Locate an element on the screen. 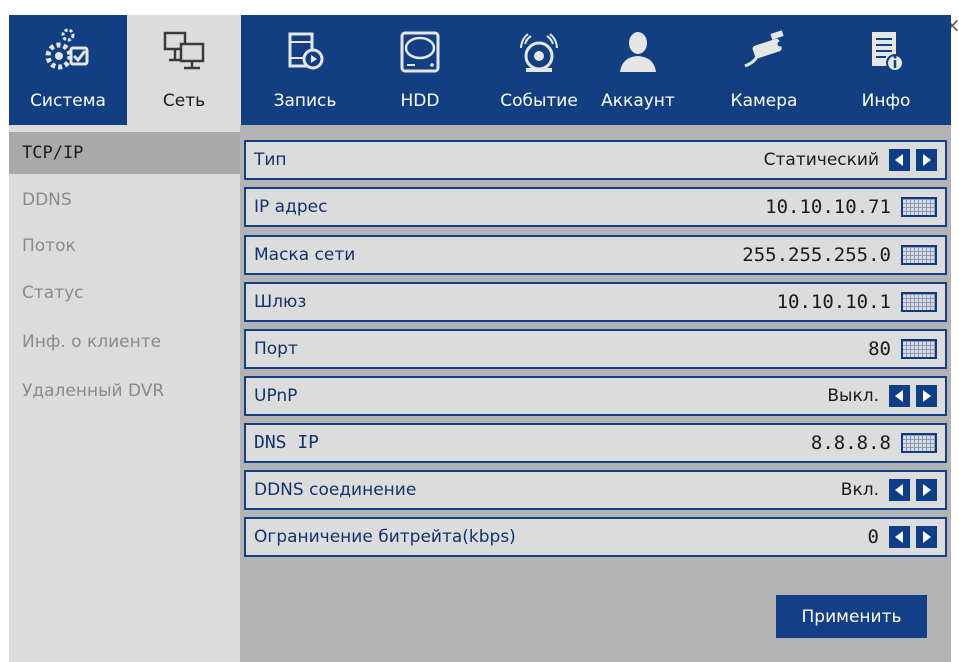 This screenshot has height=662, width=959. setting-value: 255.255.255.0 is located at coordinates (816, 255).